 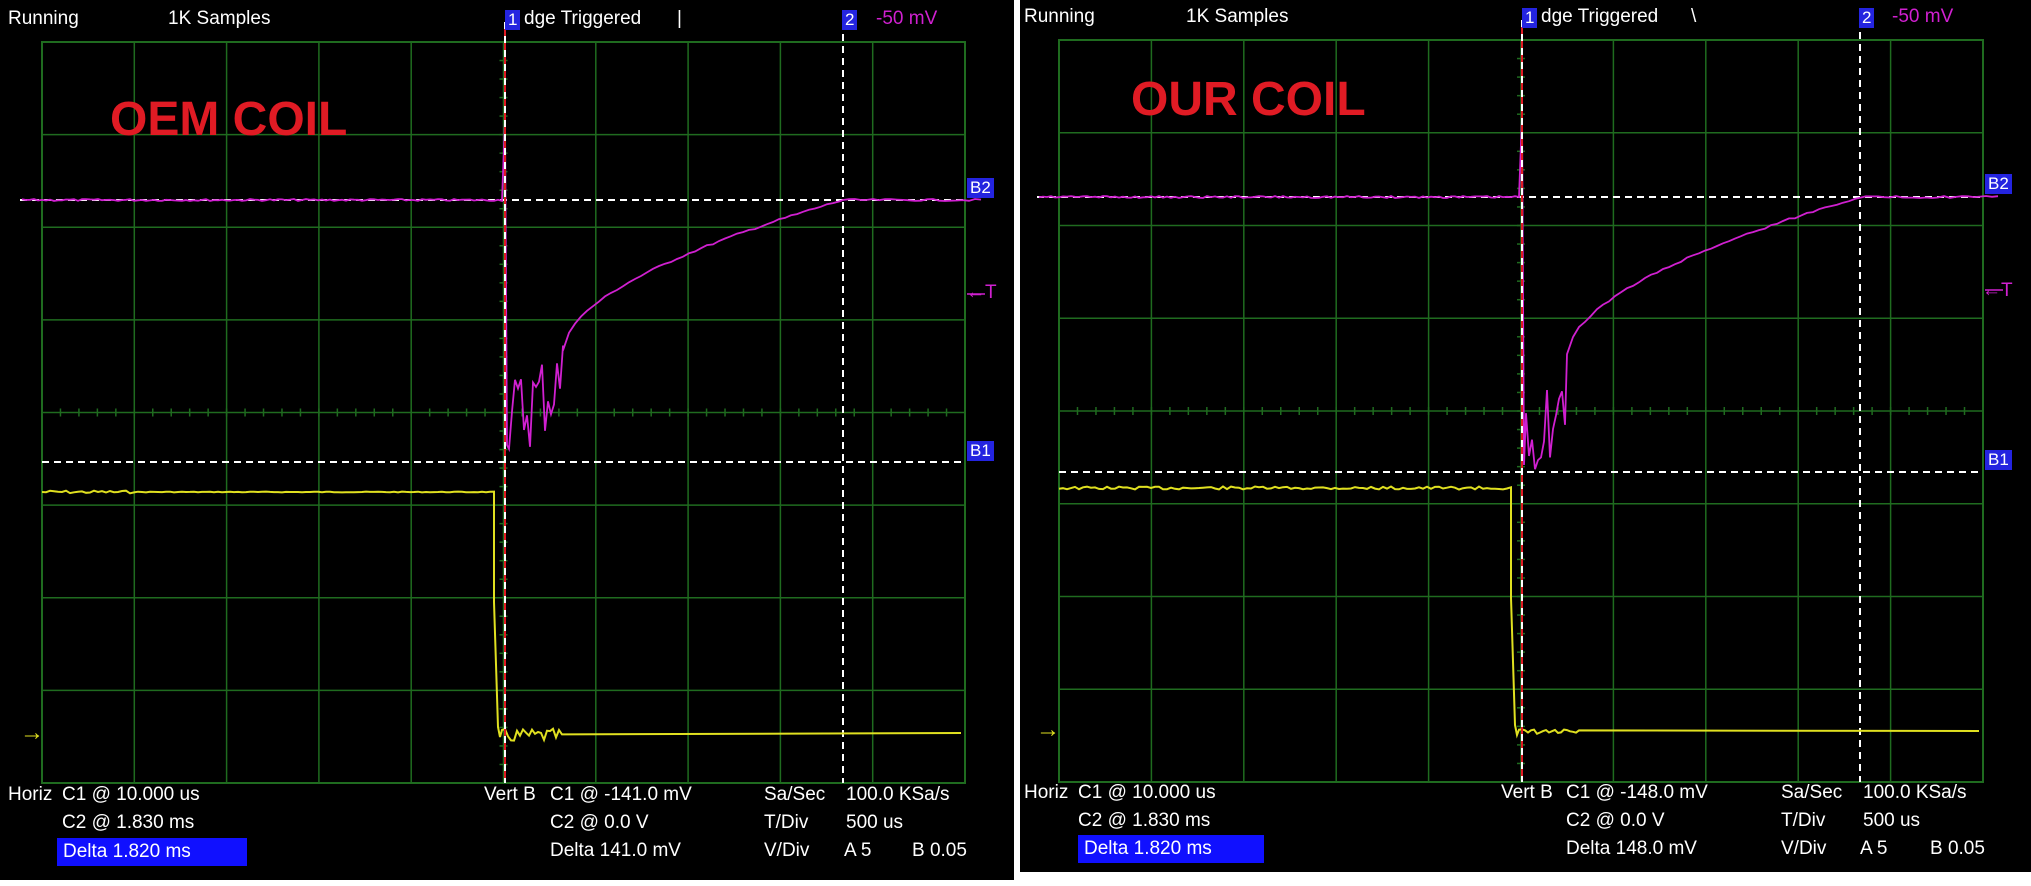 What do you see at coordinates (1694, 16) in the screenshot?
I see `trigger-edge-icon: \` at bounding box center [1694, 16].